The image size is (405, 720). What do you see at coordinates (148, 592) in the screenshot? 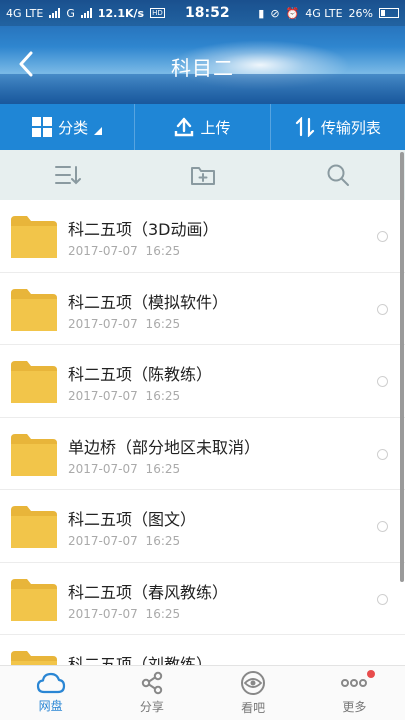
I see `file-name: 科二五项（春风教练）` at bounding box center [148, 592].